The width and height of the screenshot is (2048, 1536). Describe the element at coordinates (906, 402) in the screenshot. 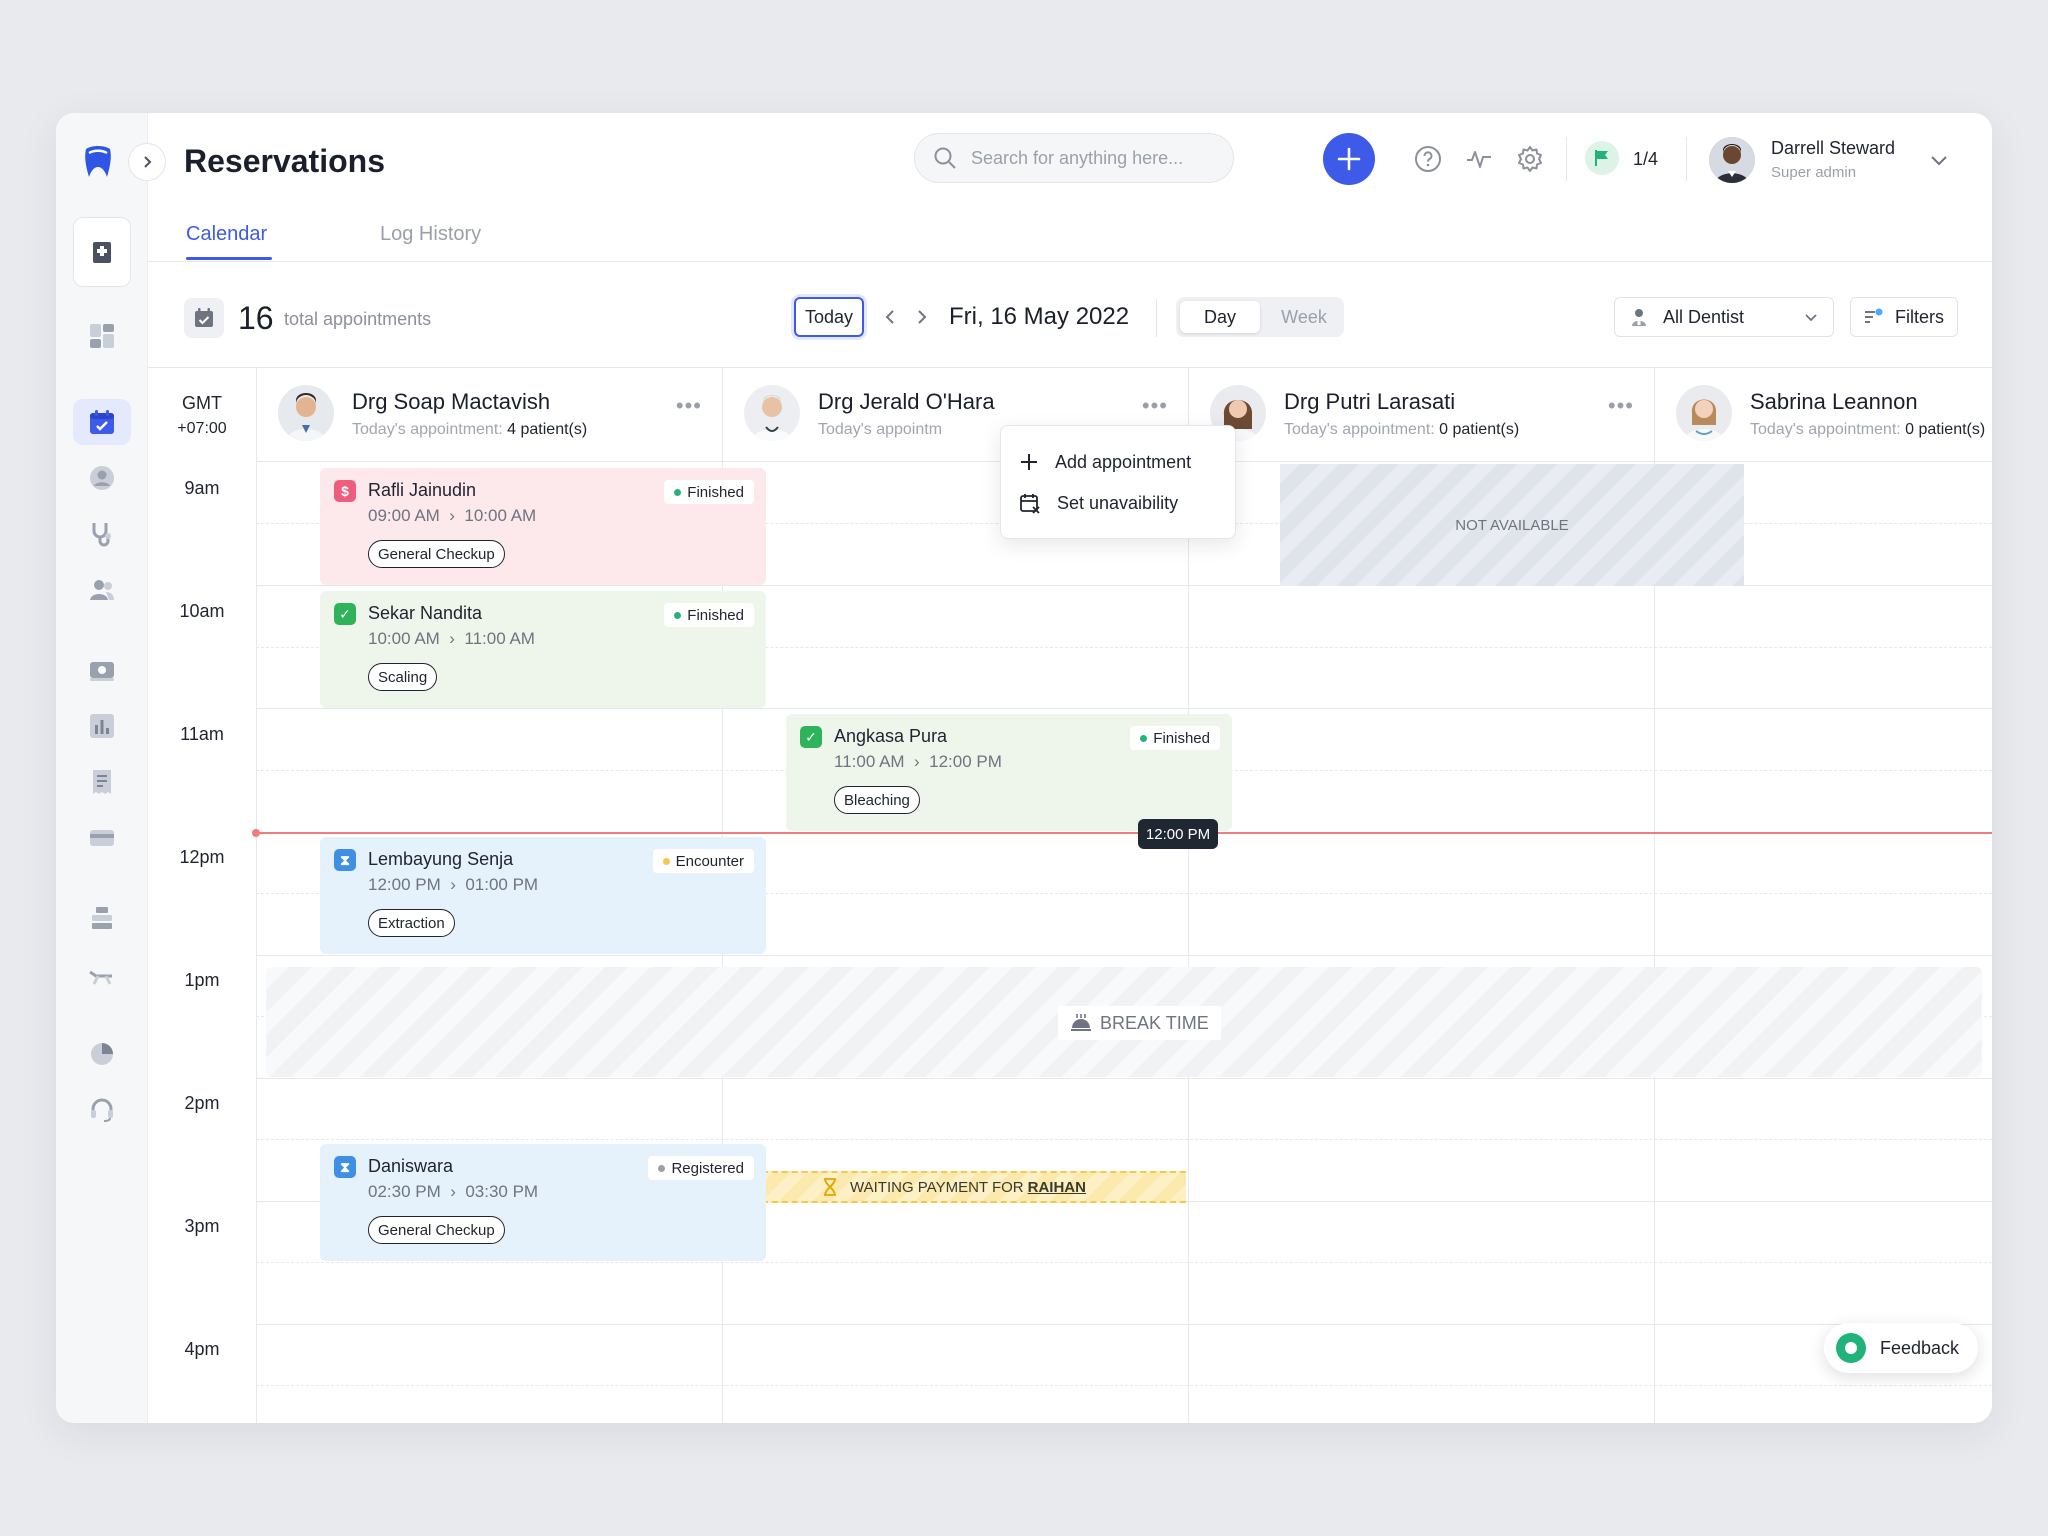

I see `dentist-name: Drg Jerald O'Hara` at that location.